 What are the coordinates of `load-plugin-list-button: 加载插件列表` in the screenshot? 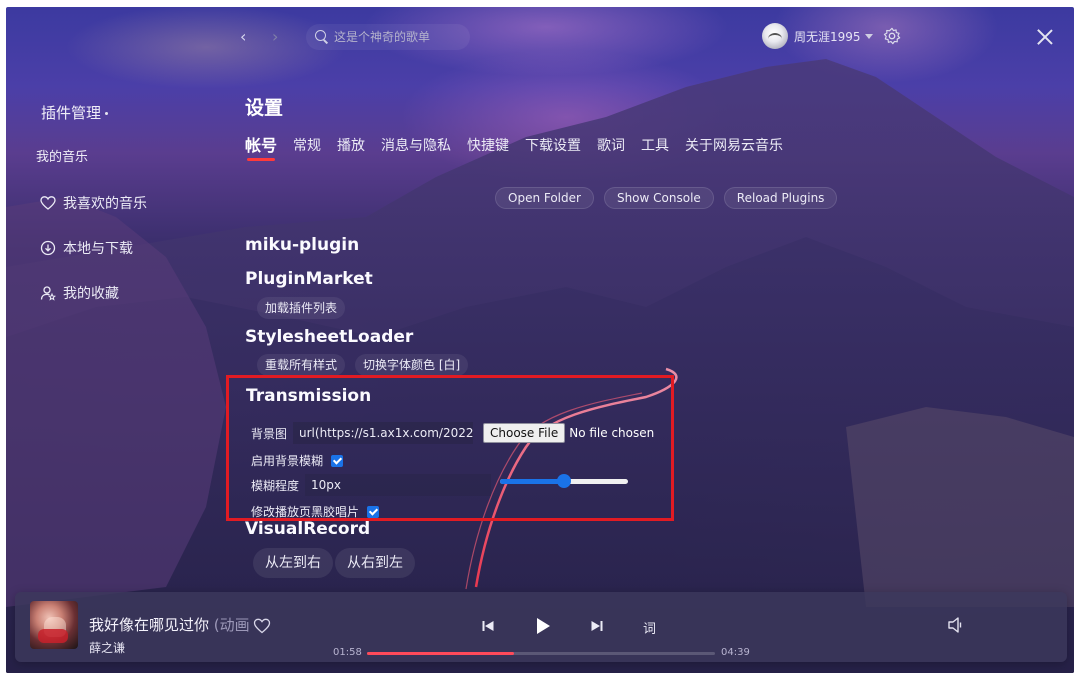 It's located at (301, 308).